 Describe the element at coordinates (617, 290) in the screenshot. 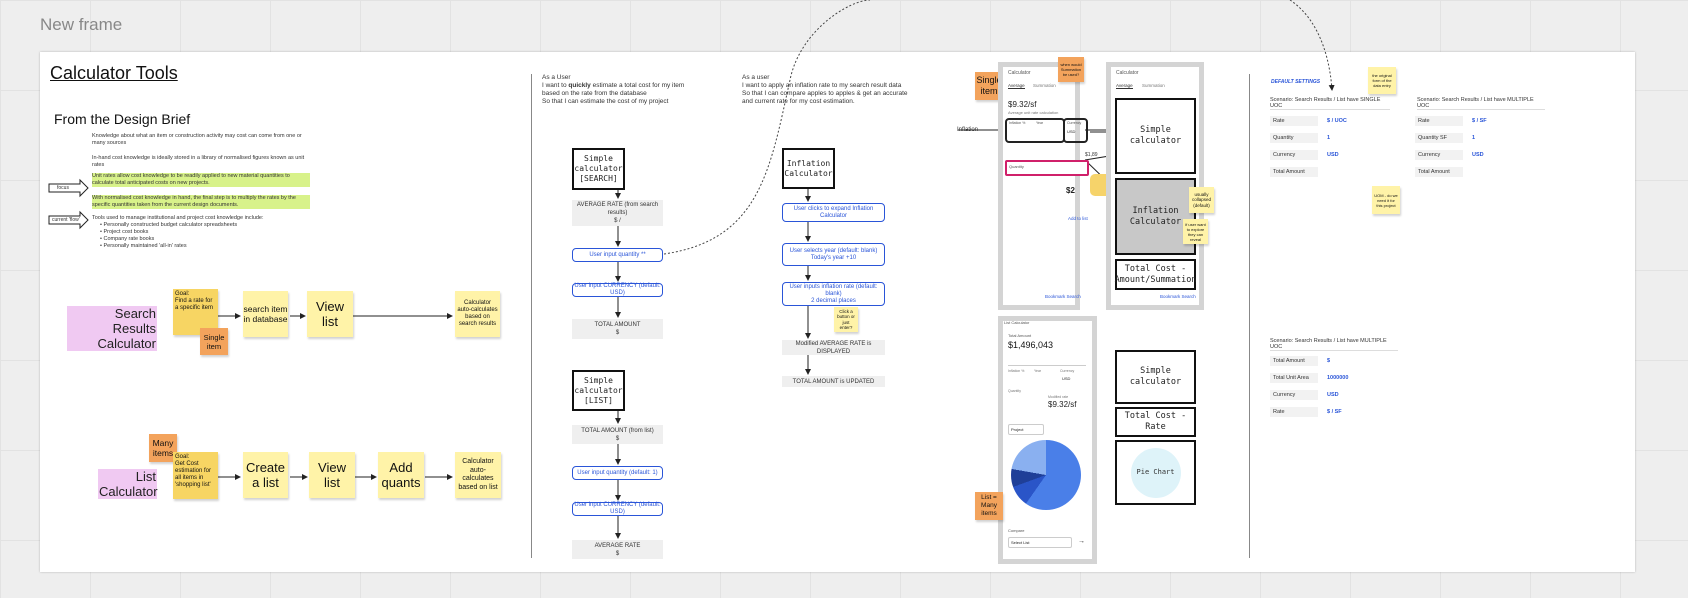

I see `input-currency-node: User input CURRENCY (default: USD)` at that location.